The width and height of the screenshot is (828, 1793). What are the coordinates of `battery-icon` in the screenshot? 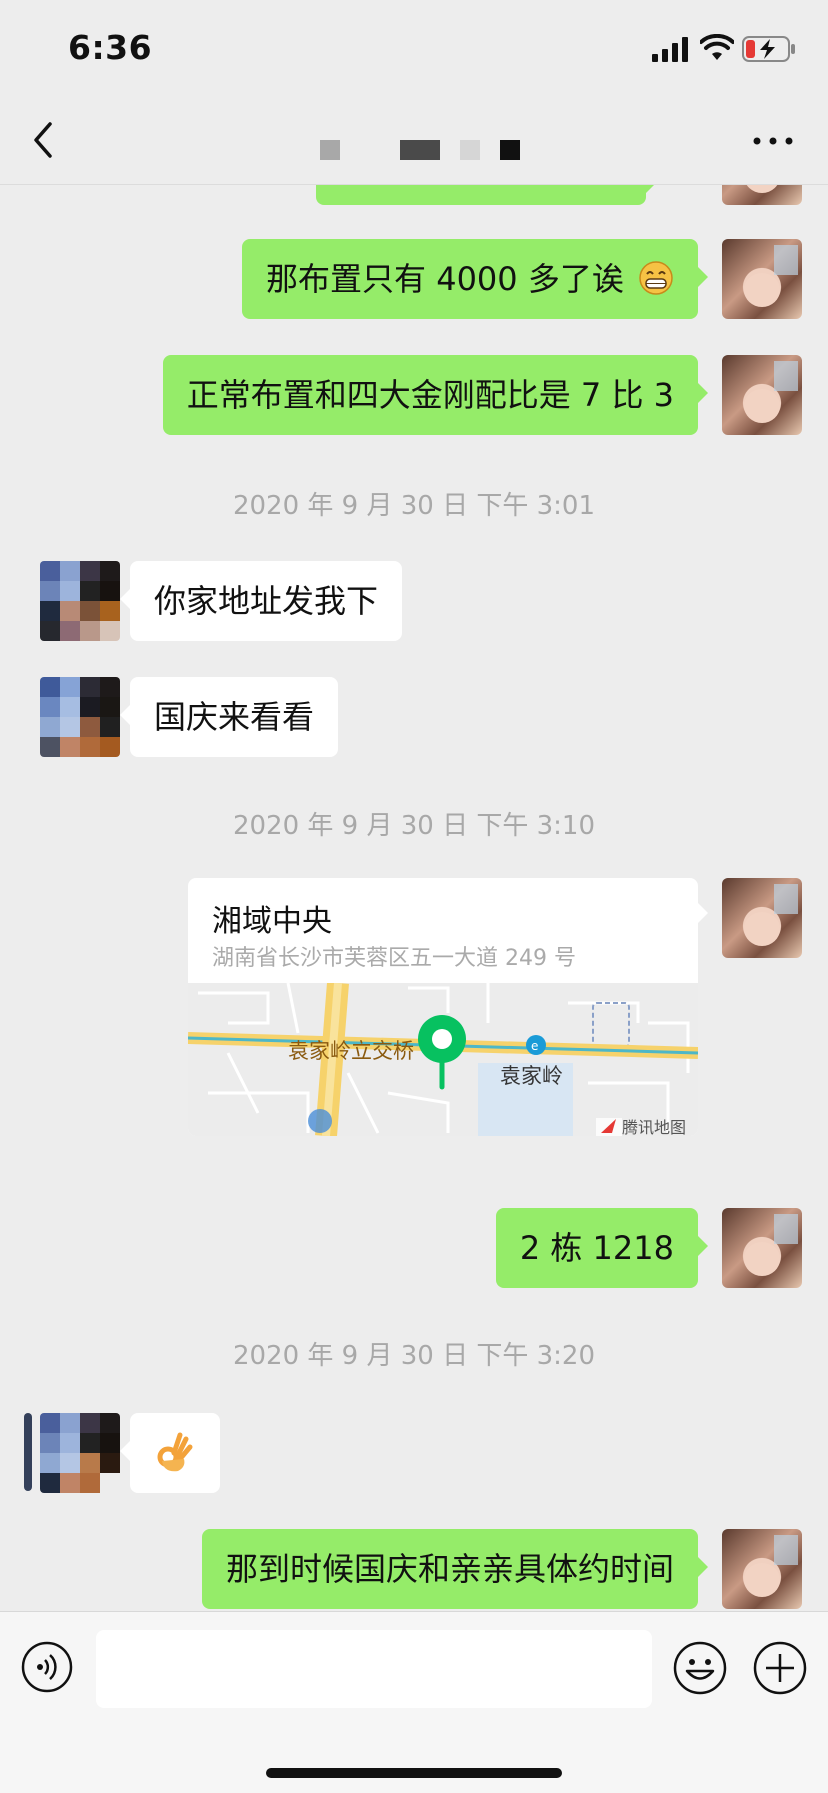 It's located at (768, 49).